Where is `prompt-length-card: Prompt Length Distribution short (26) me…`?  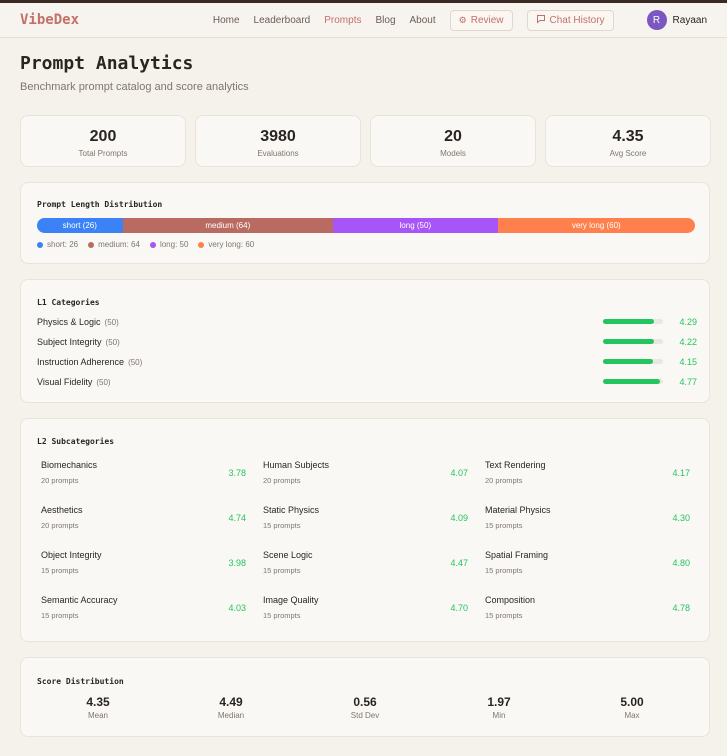
prompt-length-card: Prompt Length Distribution short (26) me… is located at coordinates (365, 223).